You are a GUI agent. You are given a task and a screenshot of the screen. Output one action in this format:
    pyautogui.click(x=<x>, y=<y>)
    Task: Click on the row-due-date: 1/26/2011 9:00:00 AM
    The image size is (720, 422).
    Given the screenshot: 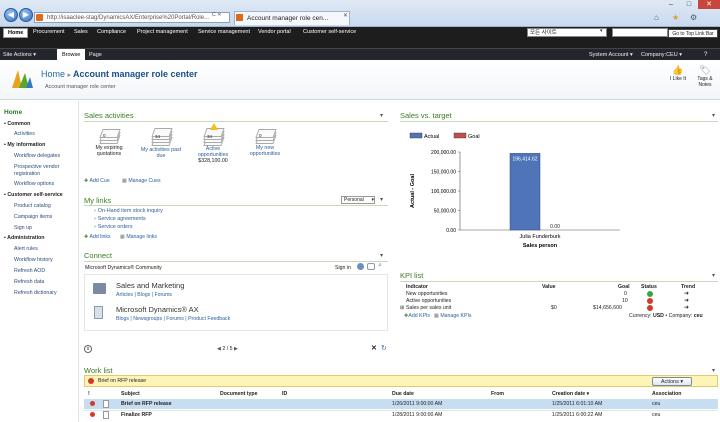 What is the action you would take?
    pyautogui.click(x=417, y=404)
    